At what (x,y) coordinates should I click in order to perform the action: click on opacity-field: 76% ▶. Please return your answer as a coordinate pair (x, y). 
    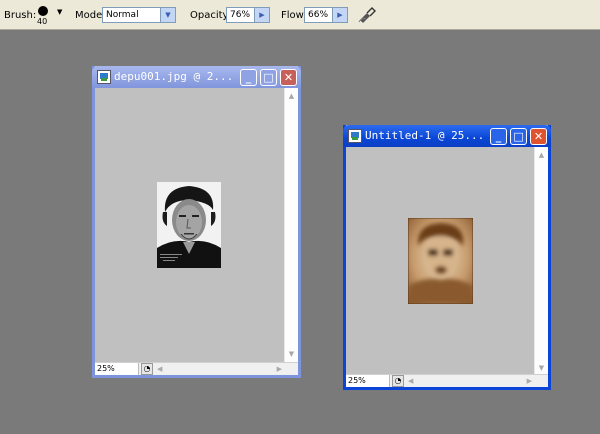
    Looking at the image, I should click on (248, 15).